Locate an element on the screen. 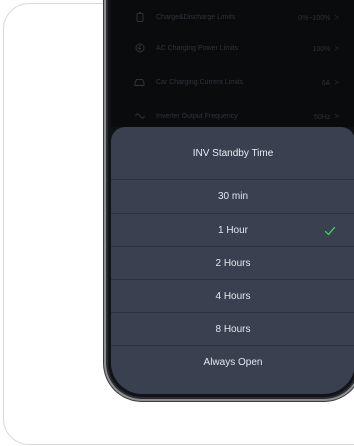 The height and width of the screenshot is (446, 354). option-4-hours: 4 Hours is located at coordinates (232, 296).